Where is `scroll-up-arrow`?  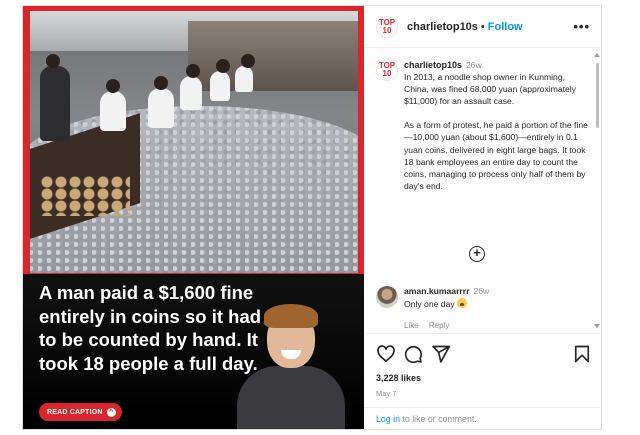 scroll-up-arrow is located at coordinates (597, 55).